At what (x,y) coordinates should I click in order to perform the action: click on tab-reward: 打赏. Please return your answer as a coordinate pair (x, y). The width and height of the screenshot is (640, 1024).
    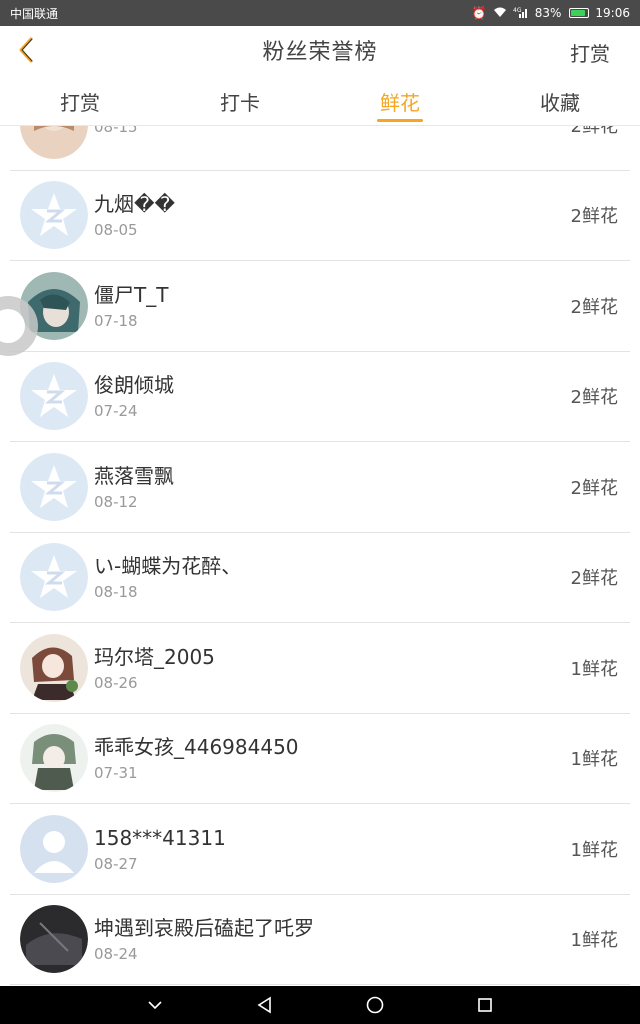
    Looking at the image, I should click on (80, 99).